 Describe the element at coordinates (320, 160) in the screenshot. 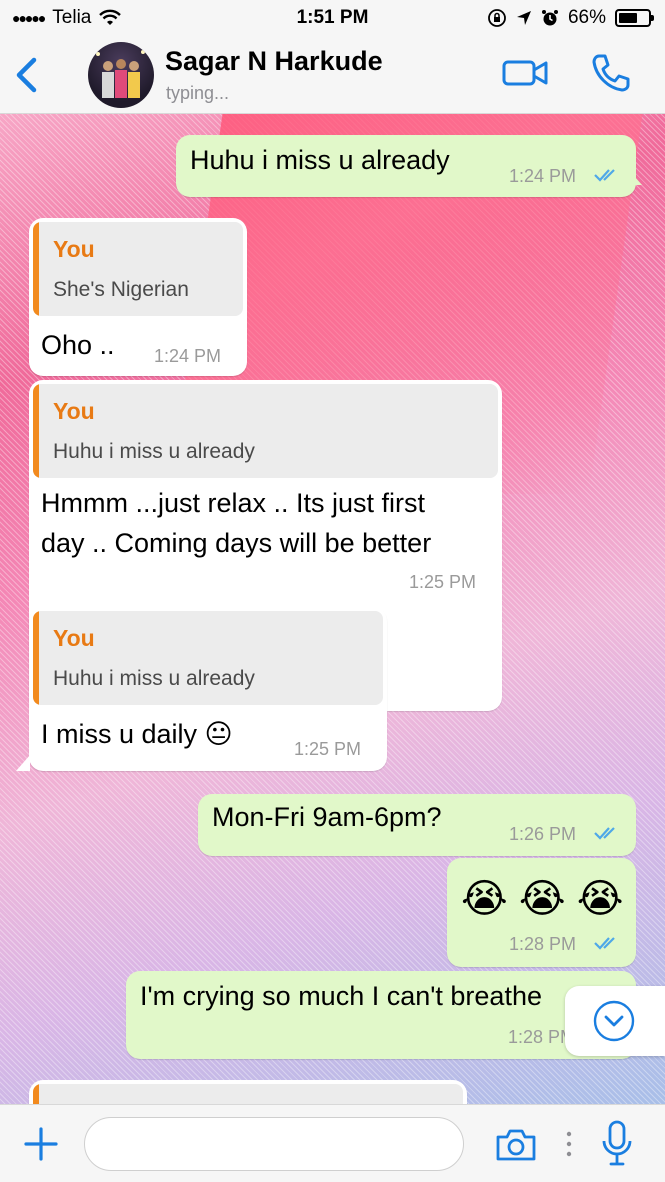

I see `message-text: Huhu i miss u already` at that location.